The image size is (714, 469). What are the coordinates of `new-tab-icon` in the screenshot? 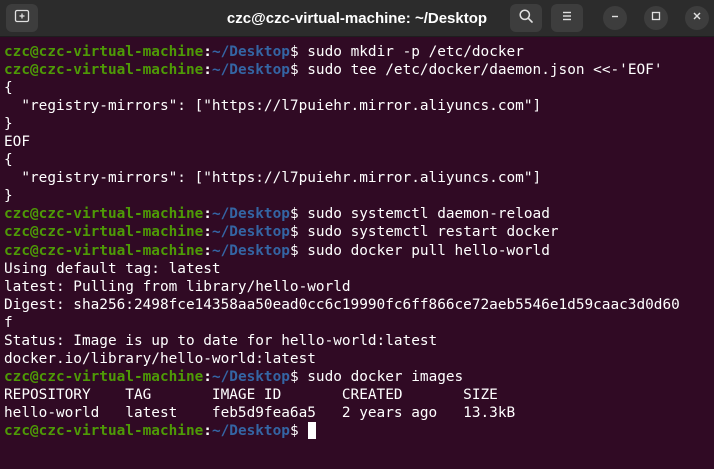 It's located at (22, 18).